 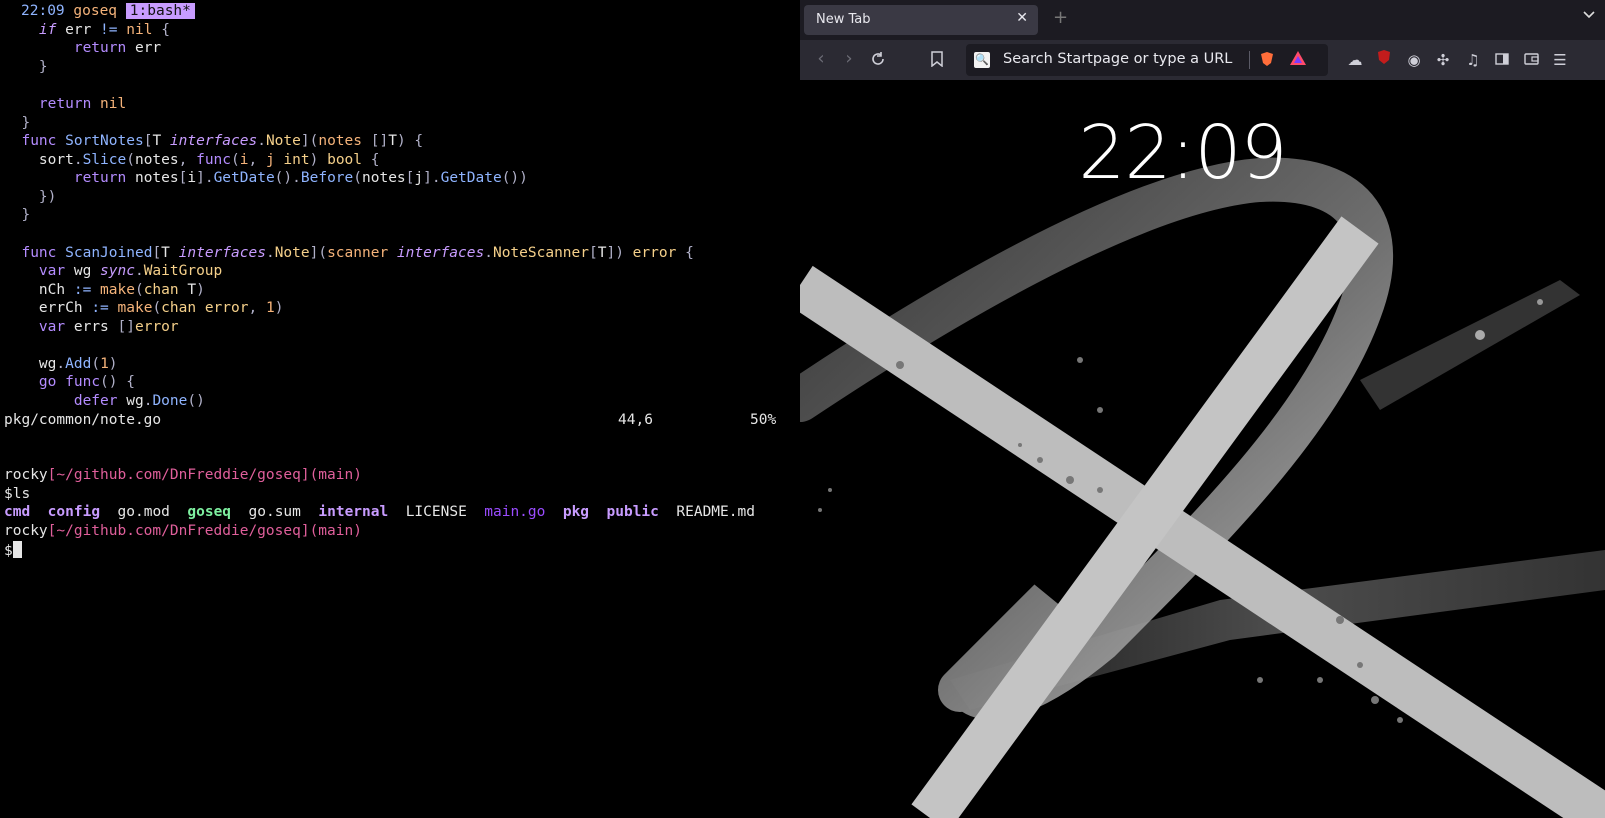 I want to click on extension-mask-icon: ◉, so click(x=1414, y=60).